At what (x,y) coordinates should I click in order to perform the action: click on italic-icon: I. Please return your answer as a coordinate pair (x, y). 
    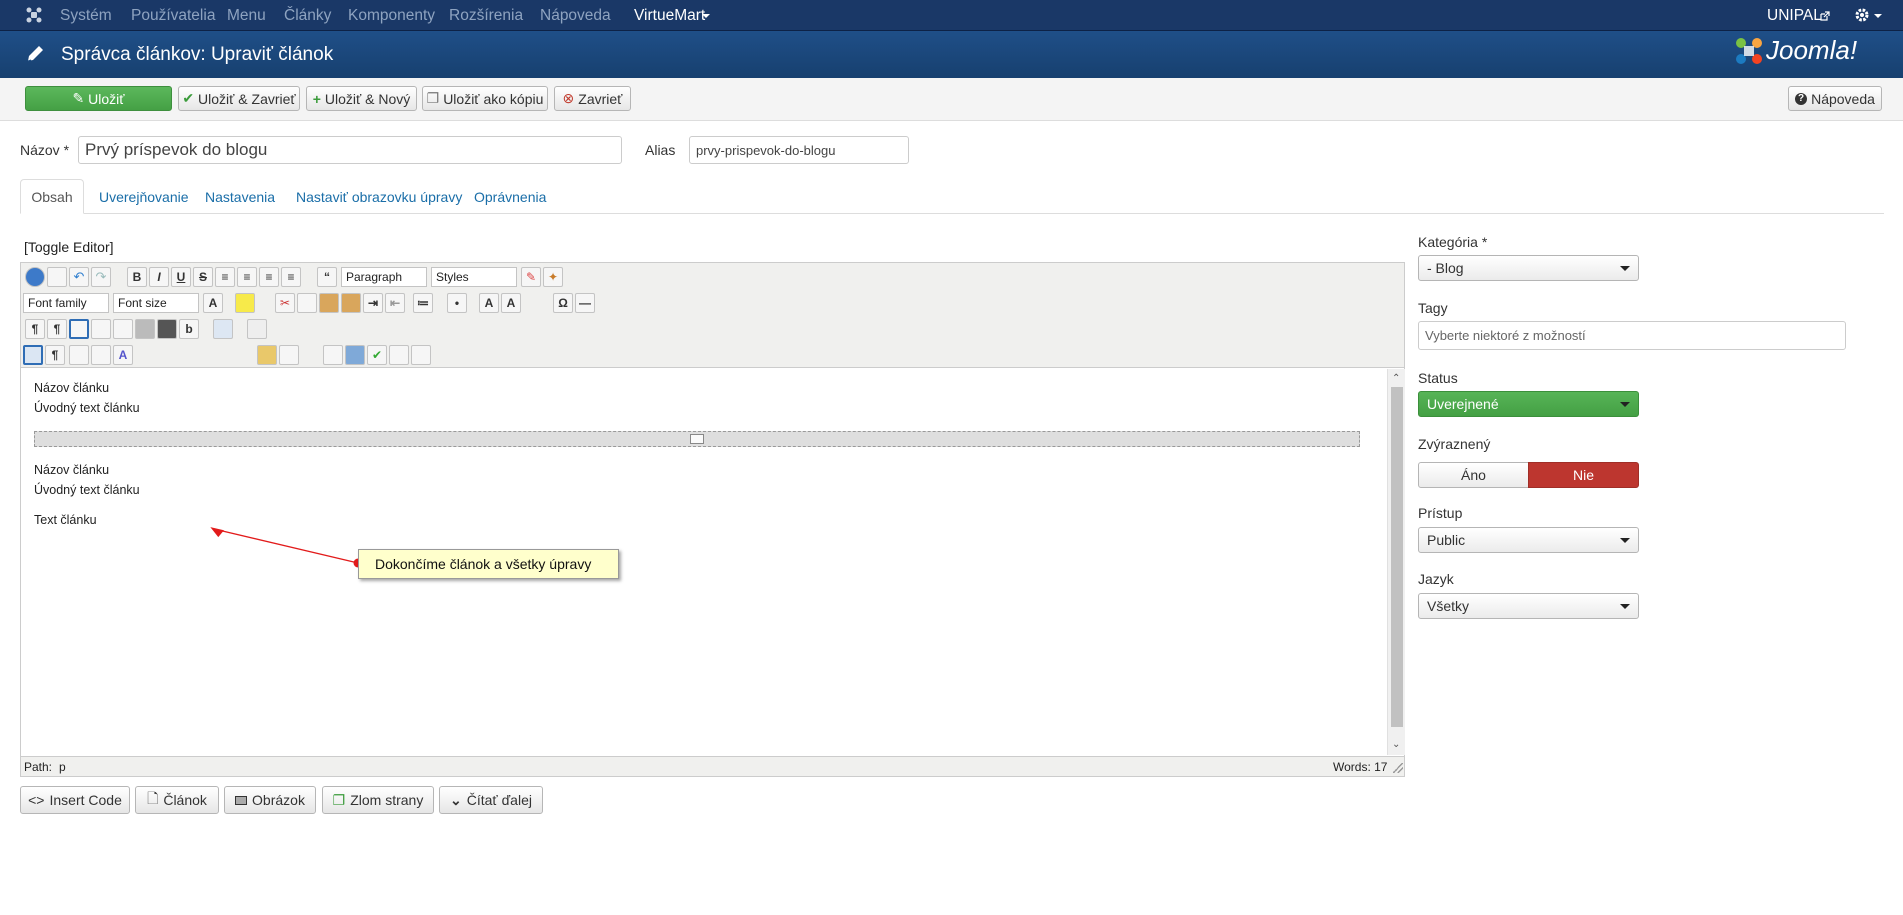
    Looking at the image, I should click on (159, 277).